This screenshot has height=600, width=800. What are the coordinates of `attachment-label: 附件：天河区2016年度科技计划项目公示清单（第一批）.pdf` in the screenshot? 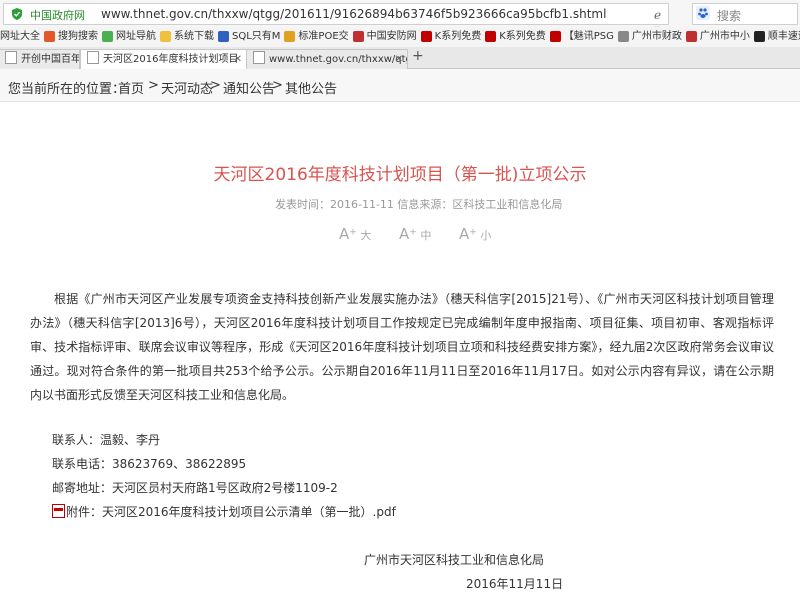 It's located at (231, 512).